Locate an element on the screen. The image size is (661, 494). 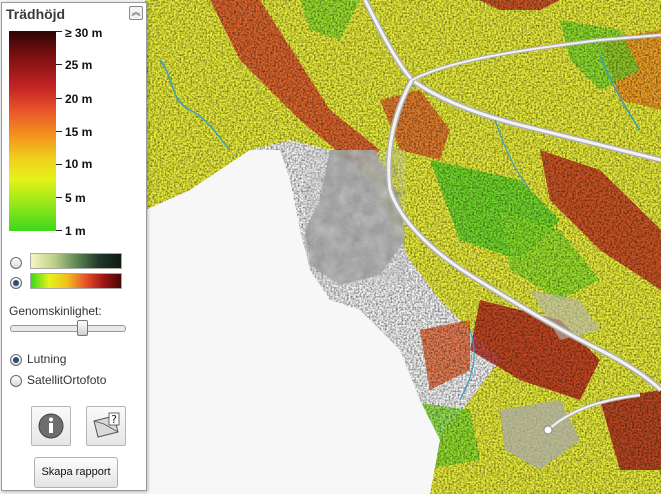
info-button is located at coordinates (51, 426).